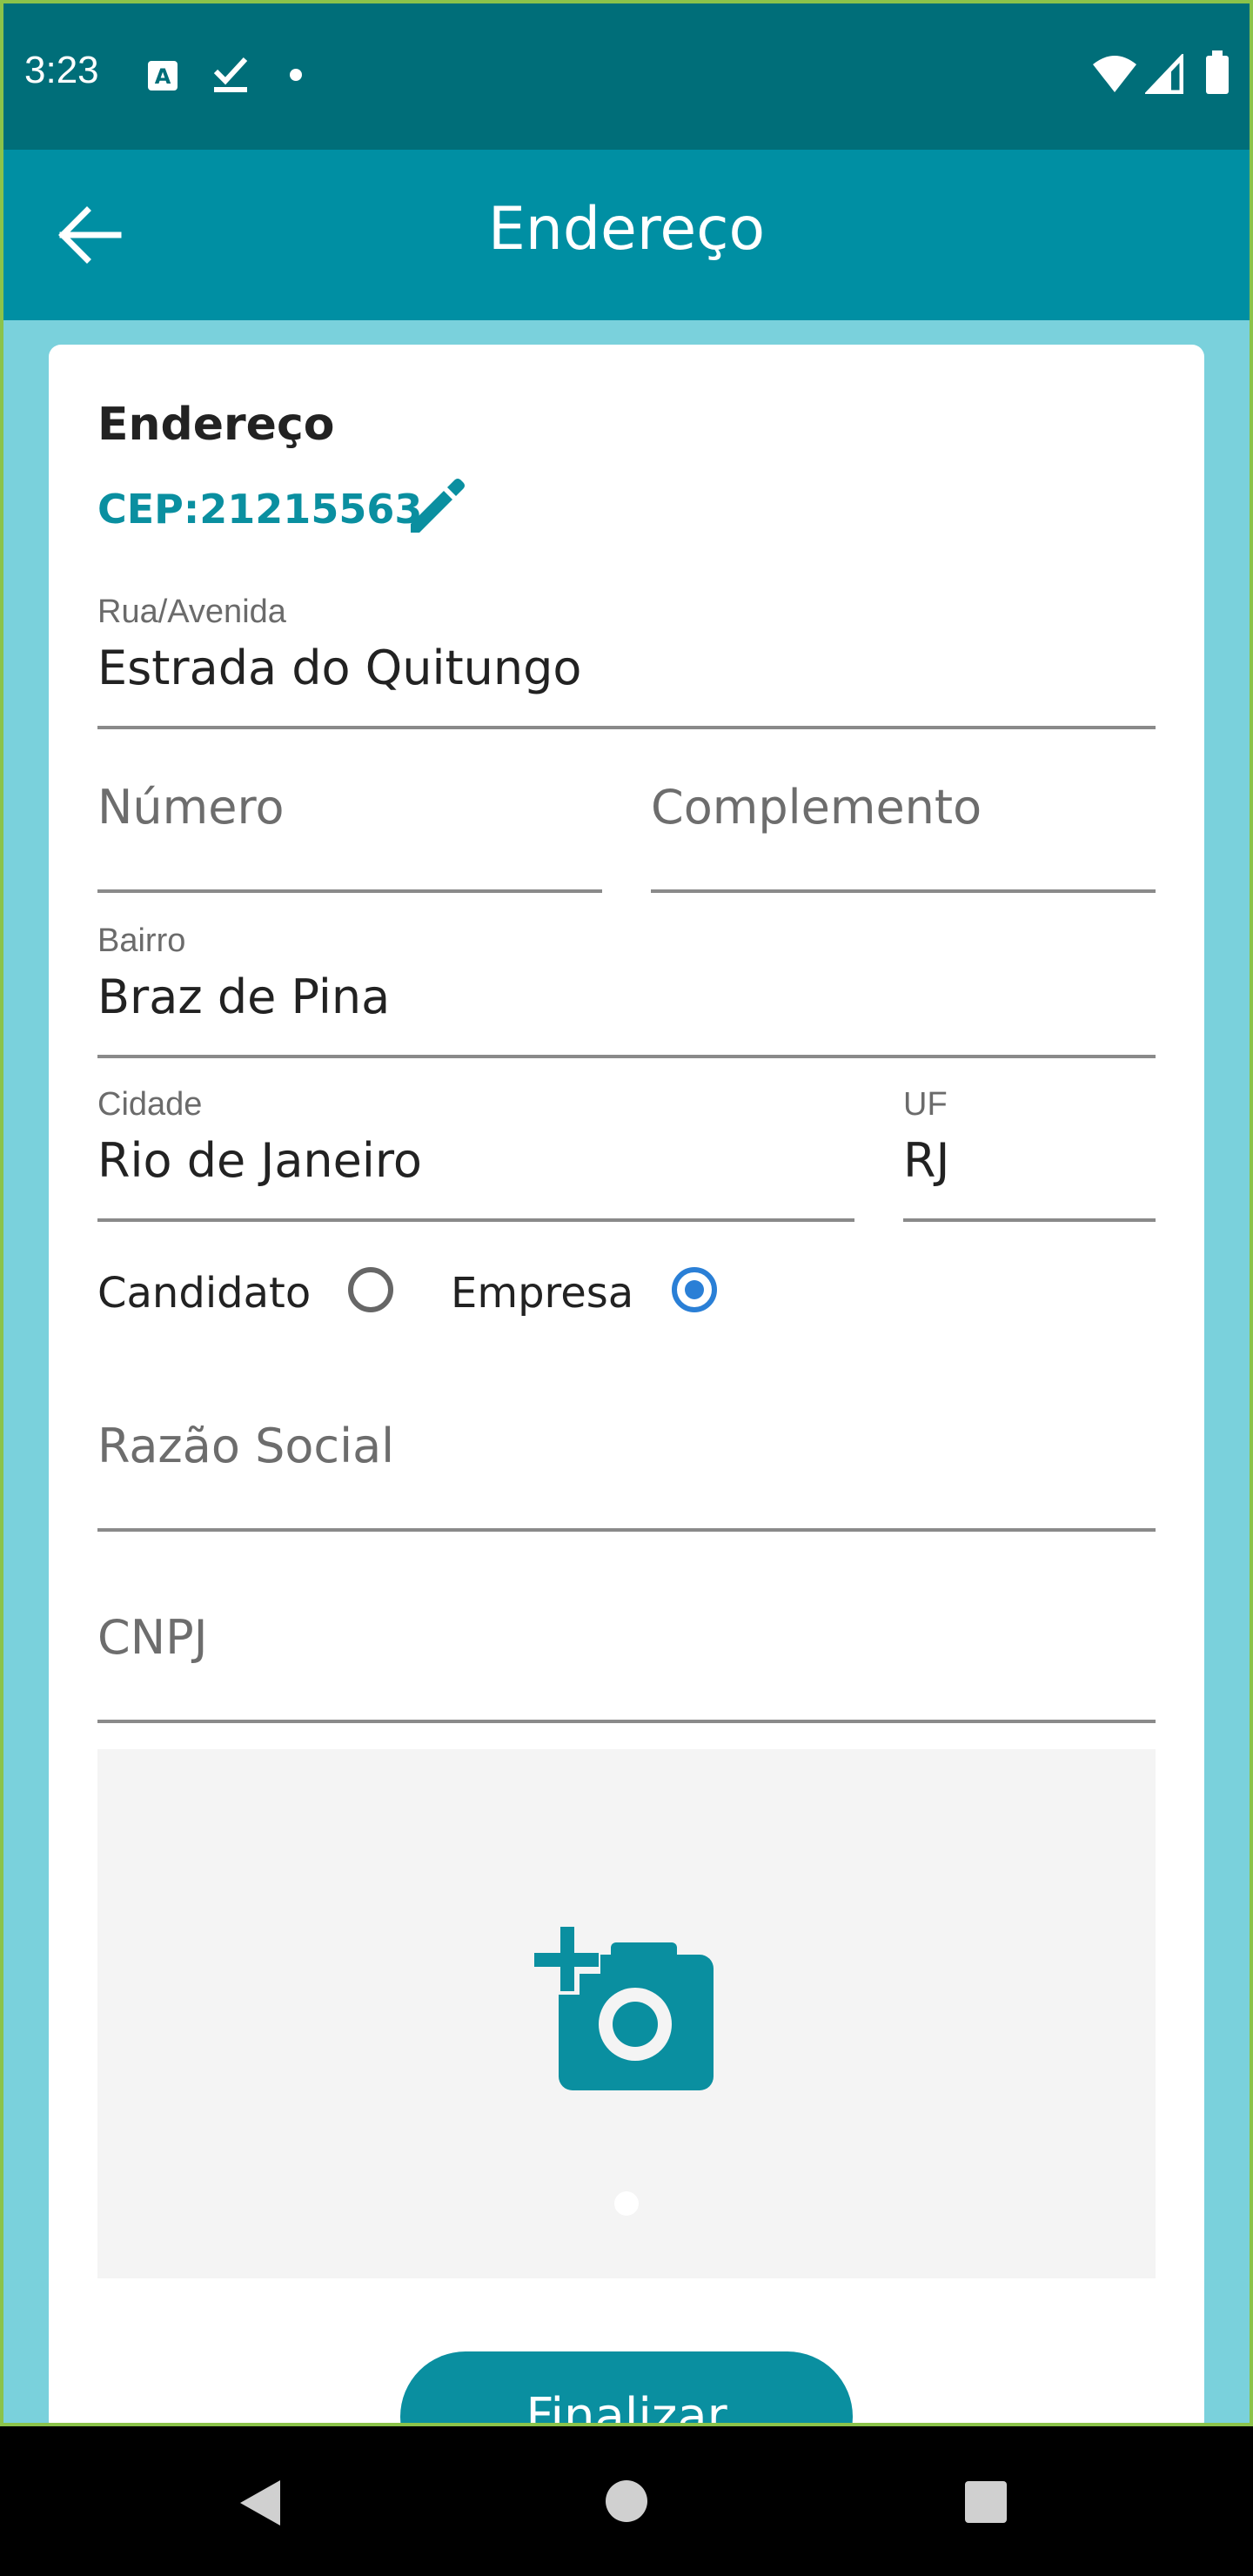 The width and height of the screenshot is (1253, 2576). What do you see at coordinates (626, 1530) in the screenshot?
I see `company-name-underline` at bounding box center [626, 1530].